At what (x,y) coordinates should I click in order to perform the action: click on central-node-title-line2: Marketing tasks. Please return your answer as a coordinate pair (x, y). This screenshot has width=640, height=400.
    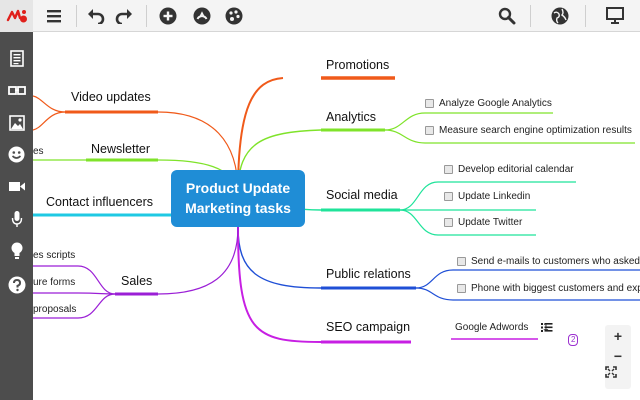
    Looking at the image, I should click on (238, 208).